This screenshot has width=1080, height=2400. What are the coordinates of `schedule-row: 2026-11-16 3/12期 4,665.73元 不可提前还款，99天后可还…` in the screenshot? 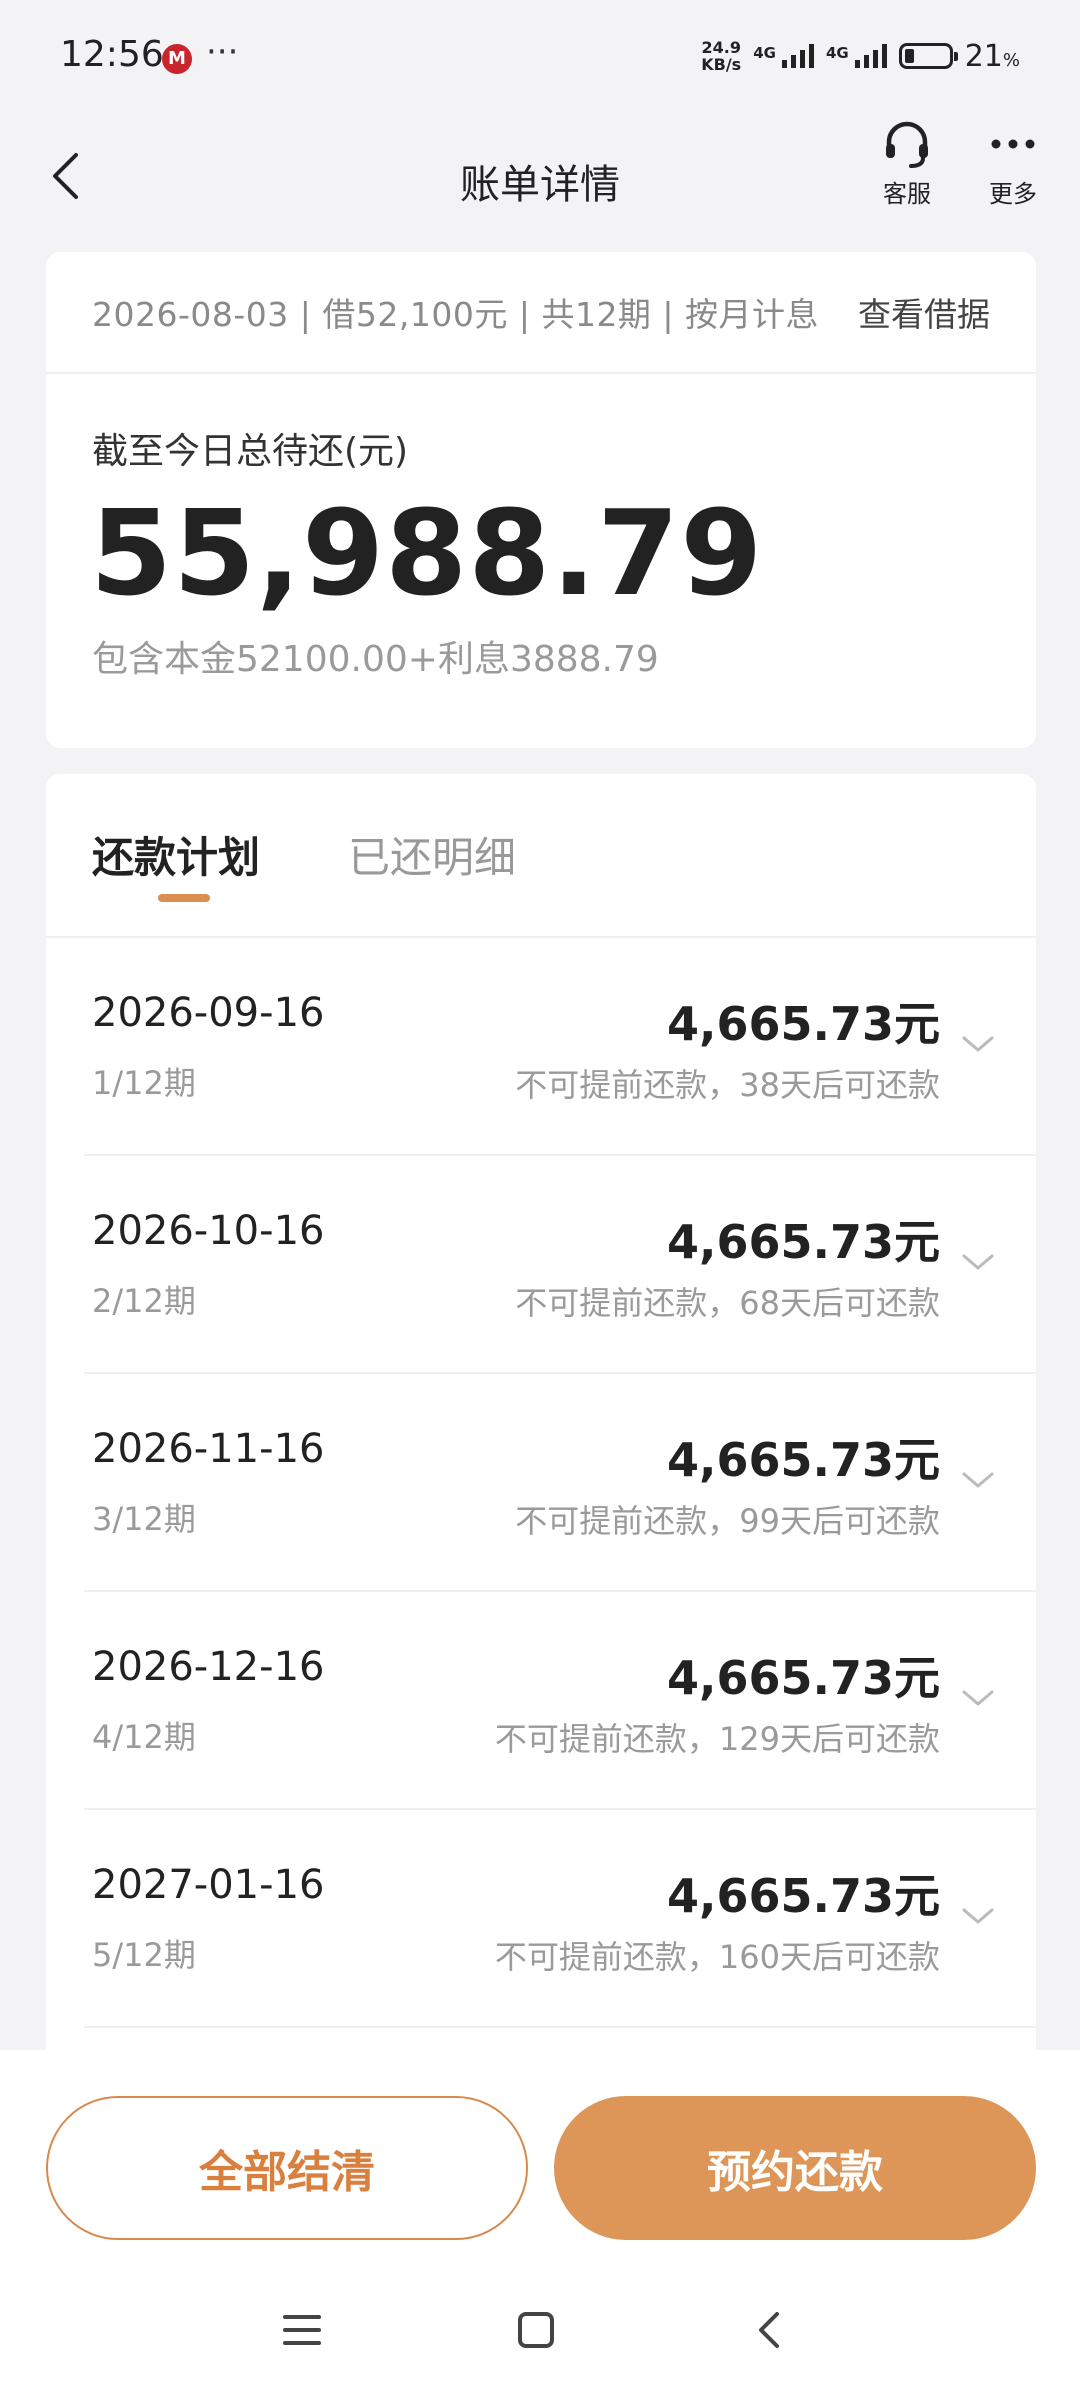 It's located at (560, 1483).